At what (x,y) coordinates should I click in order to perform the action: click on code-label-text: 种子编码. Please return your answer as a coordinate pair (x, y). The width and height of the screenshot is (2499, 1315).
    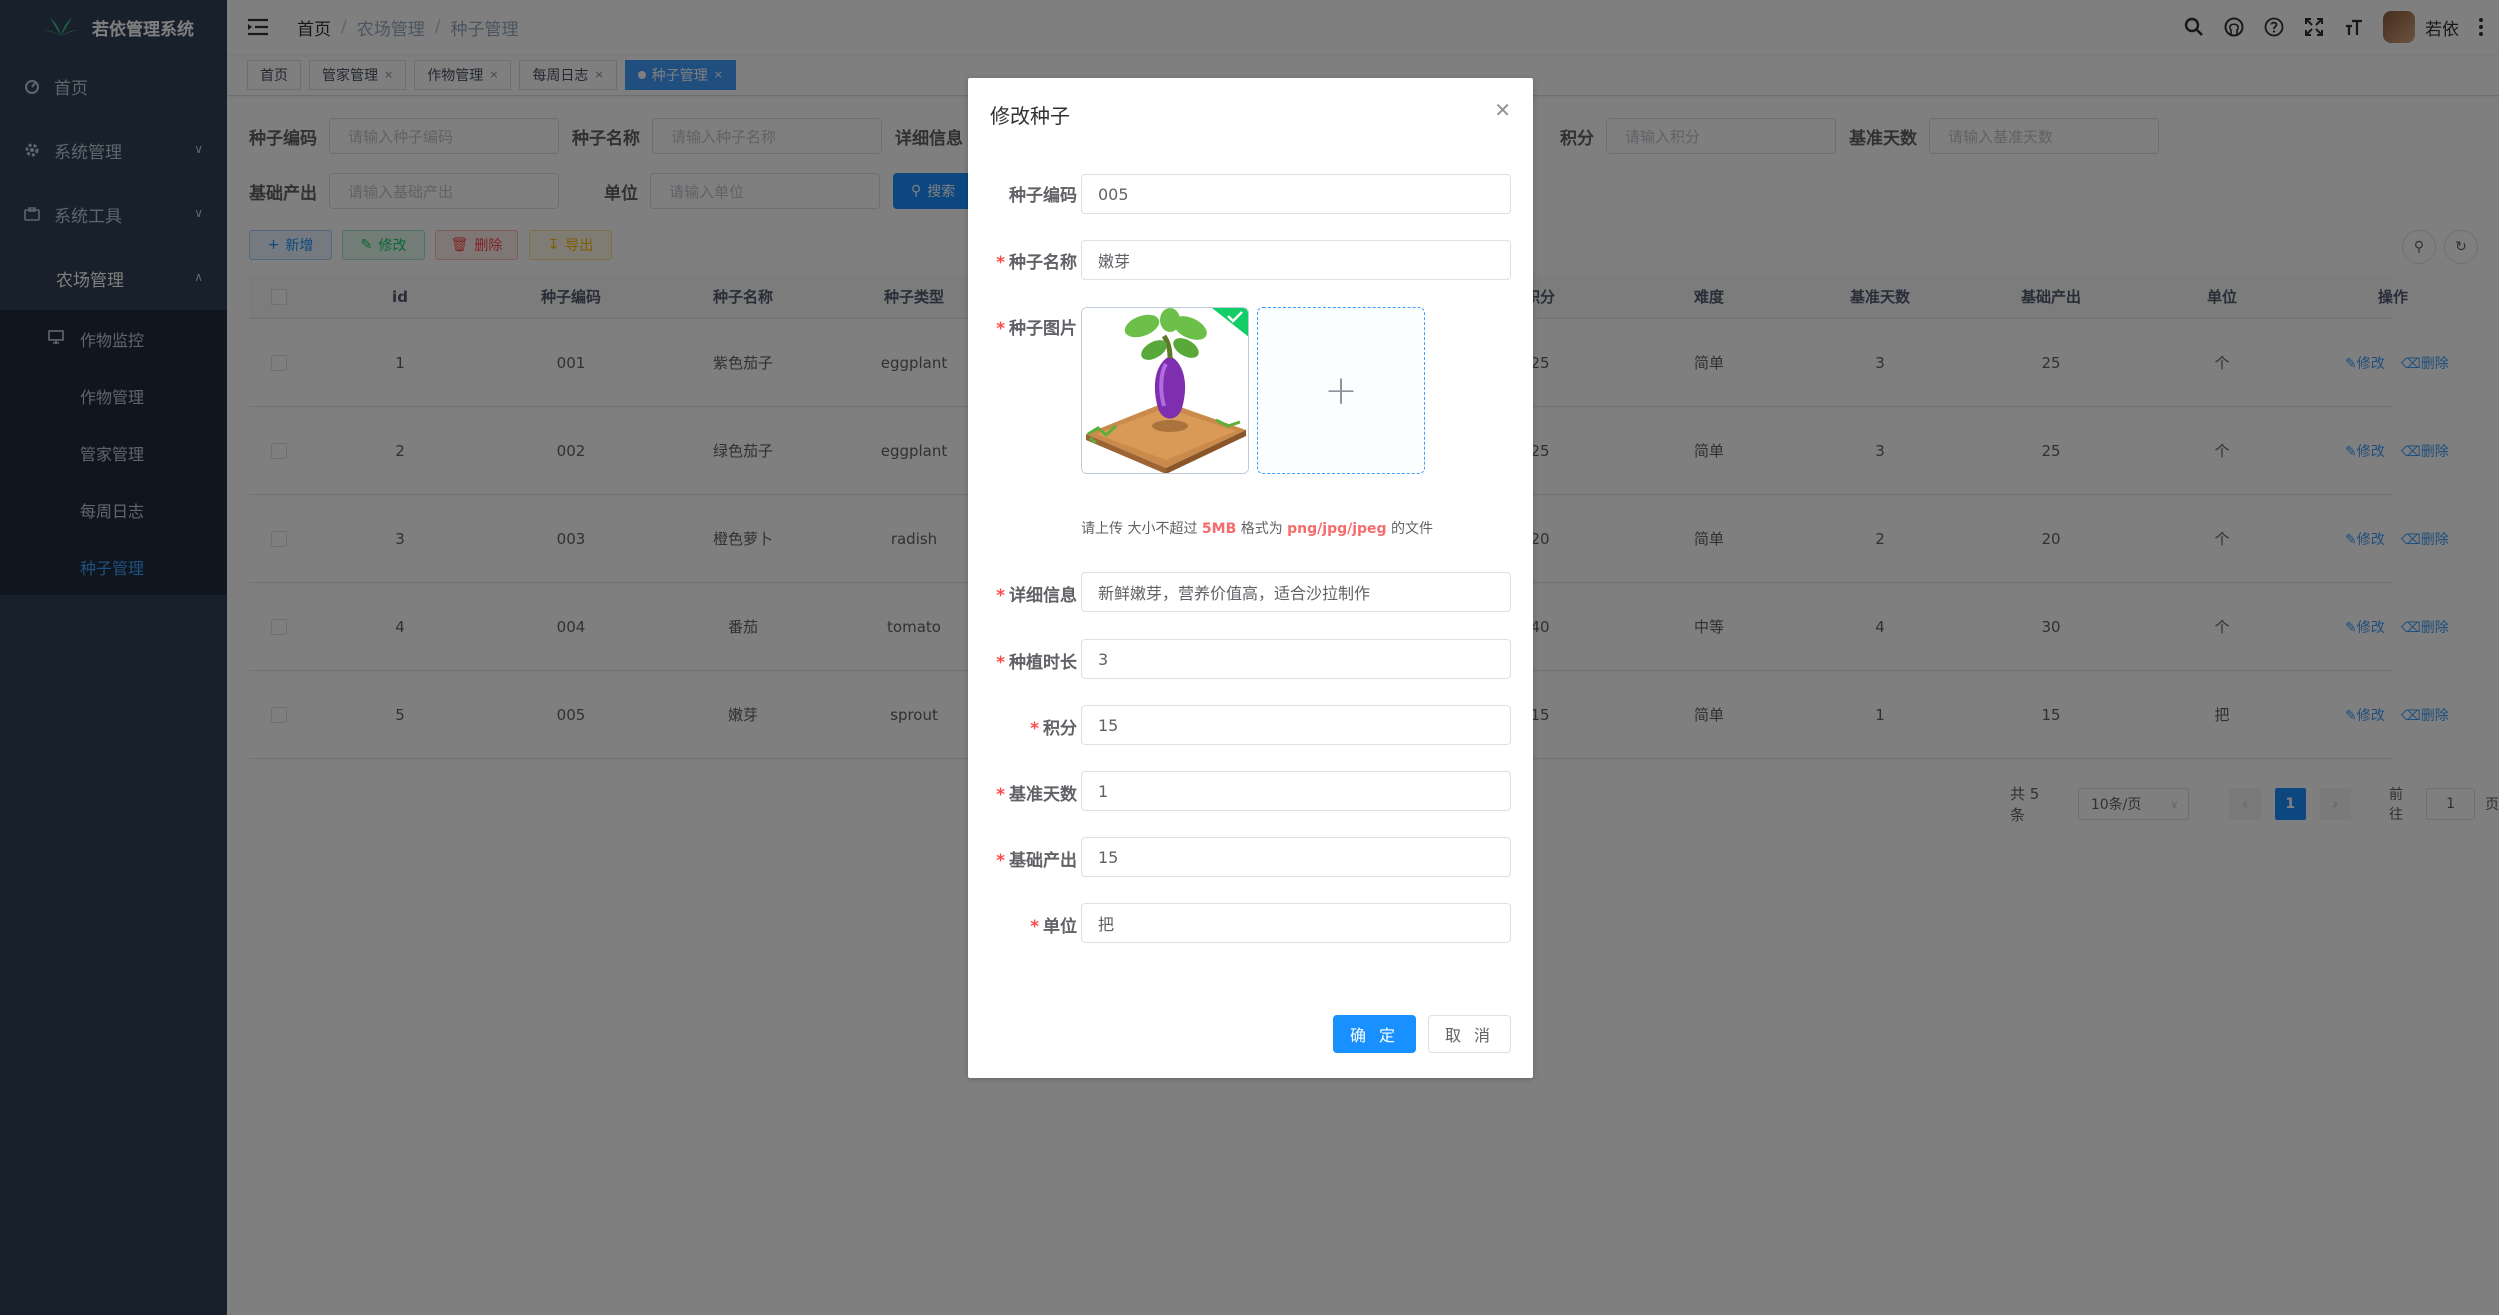
    Looking at the image, I should click on (1043, 196).